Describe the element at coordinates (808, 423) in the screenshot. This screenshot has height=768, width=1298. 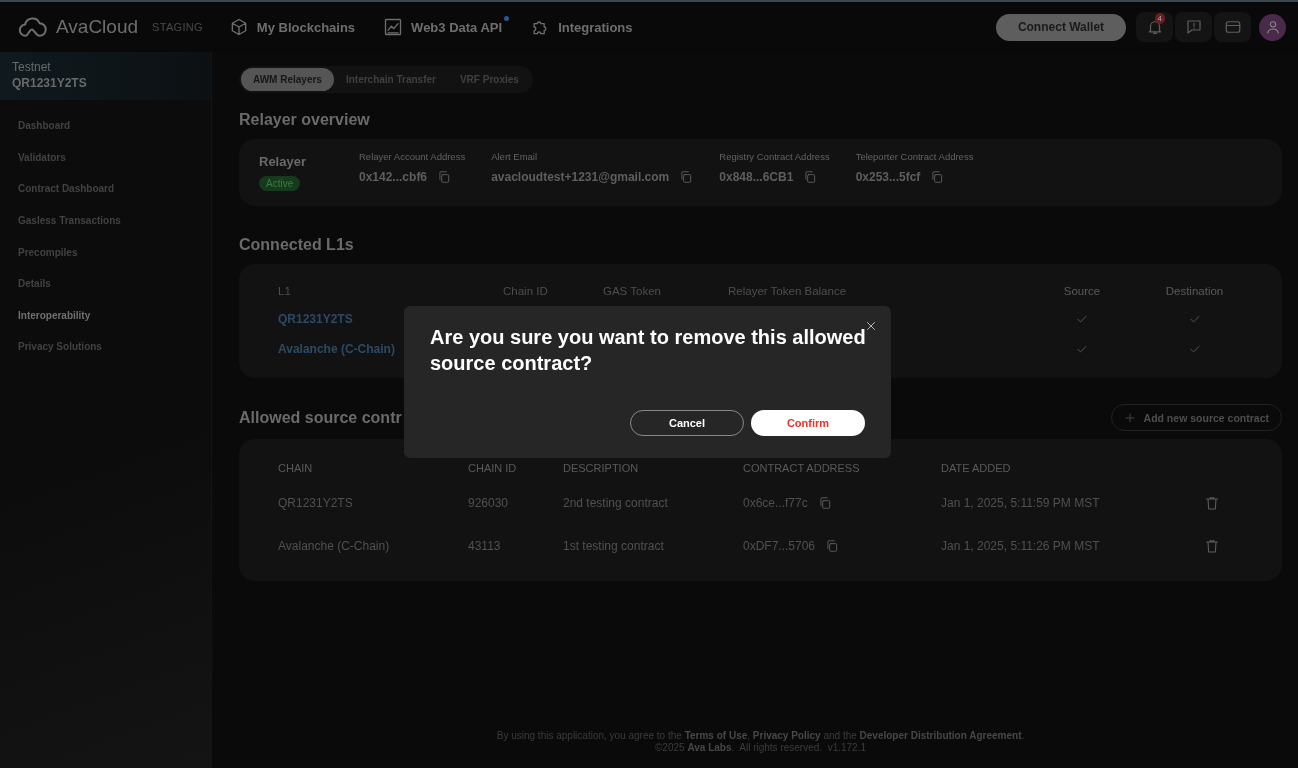
I see `confirm-button: Confirm` at that location.